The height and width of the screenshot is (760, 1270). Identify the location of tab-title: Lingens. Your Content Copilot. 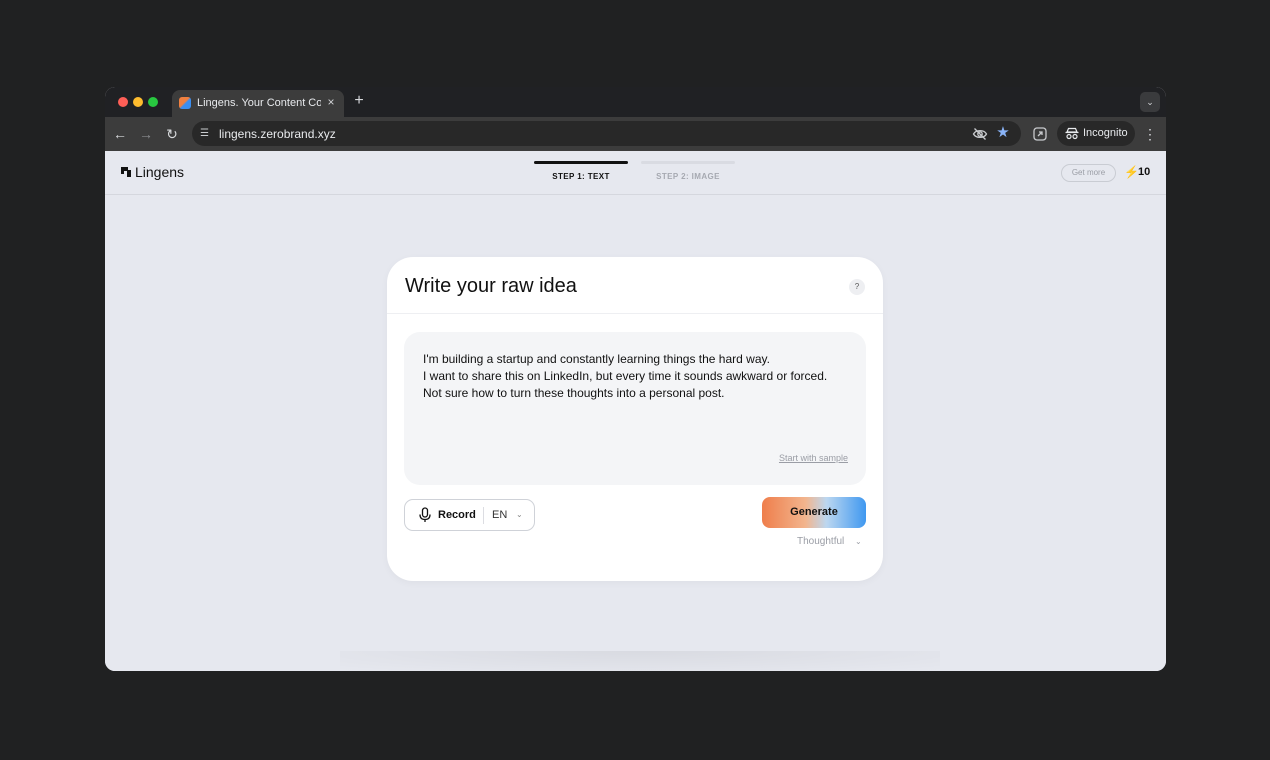
(259, 103).